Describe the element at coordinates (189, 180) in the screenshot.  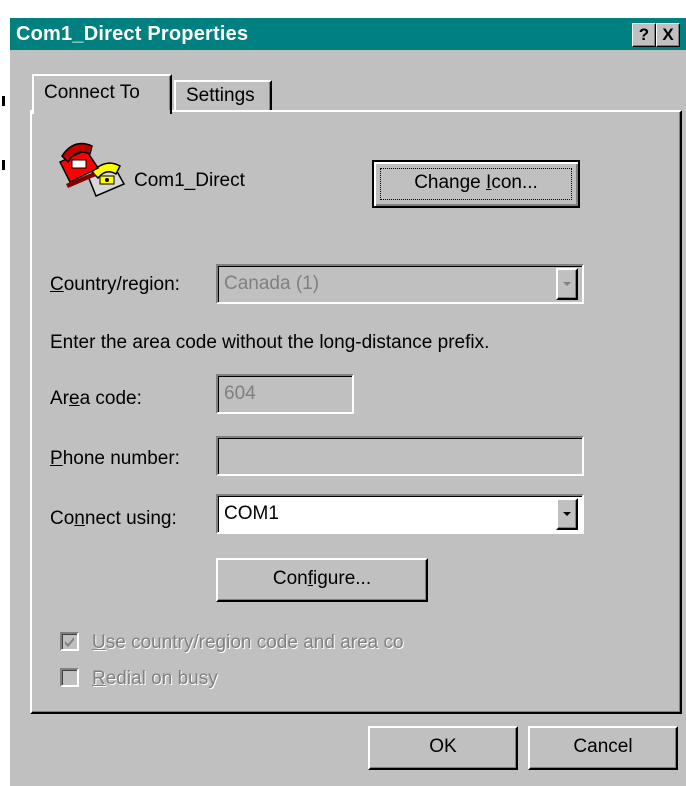
I see `connection-name: Com1_Direct` at that location.